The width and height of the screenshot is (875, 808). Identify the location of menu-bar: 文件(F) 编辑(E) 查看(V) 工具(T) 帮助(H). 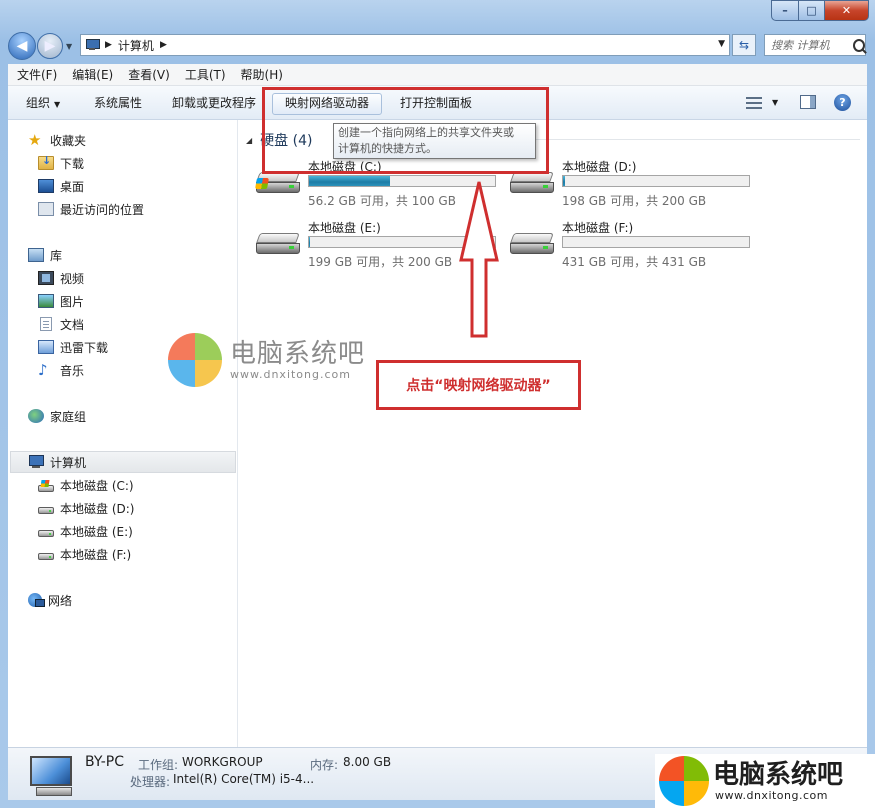
(437, 75).